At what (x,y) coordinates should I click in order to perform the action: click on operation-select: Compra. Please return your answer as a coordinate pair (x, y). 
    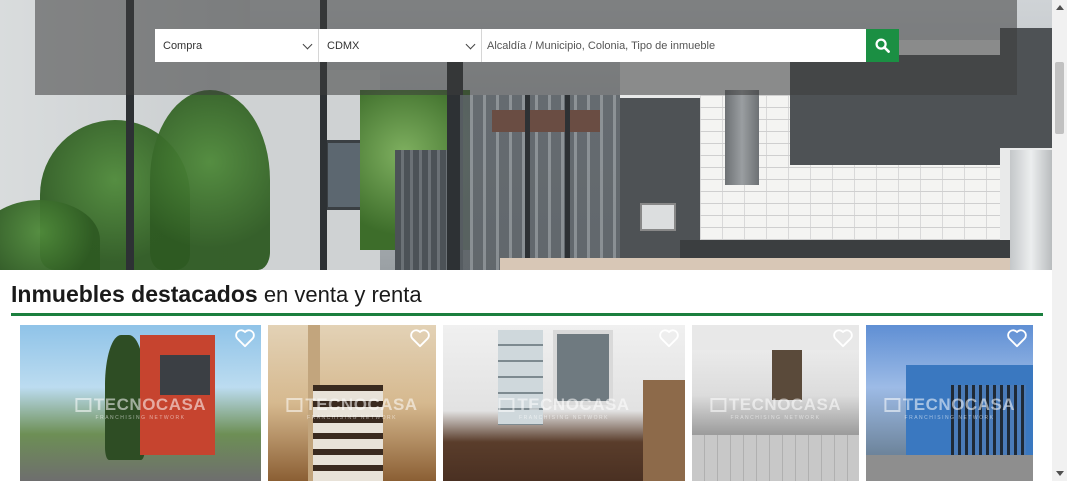
    Looking at the image, I should click on (237, 45).